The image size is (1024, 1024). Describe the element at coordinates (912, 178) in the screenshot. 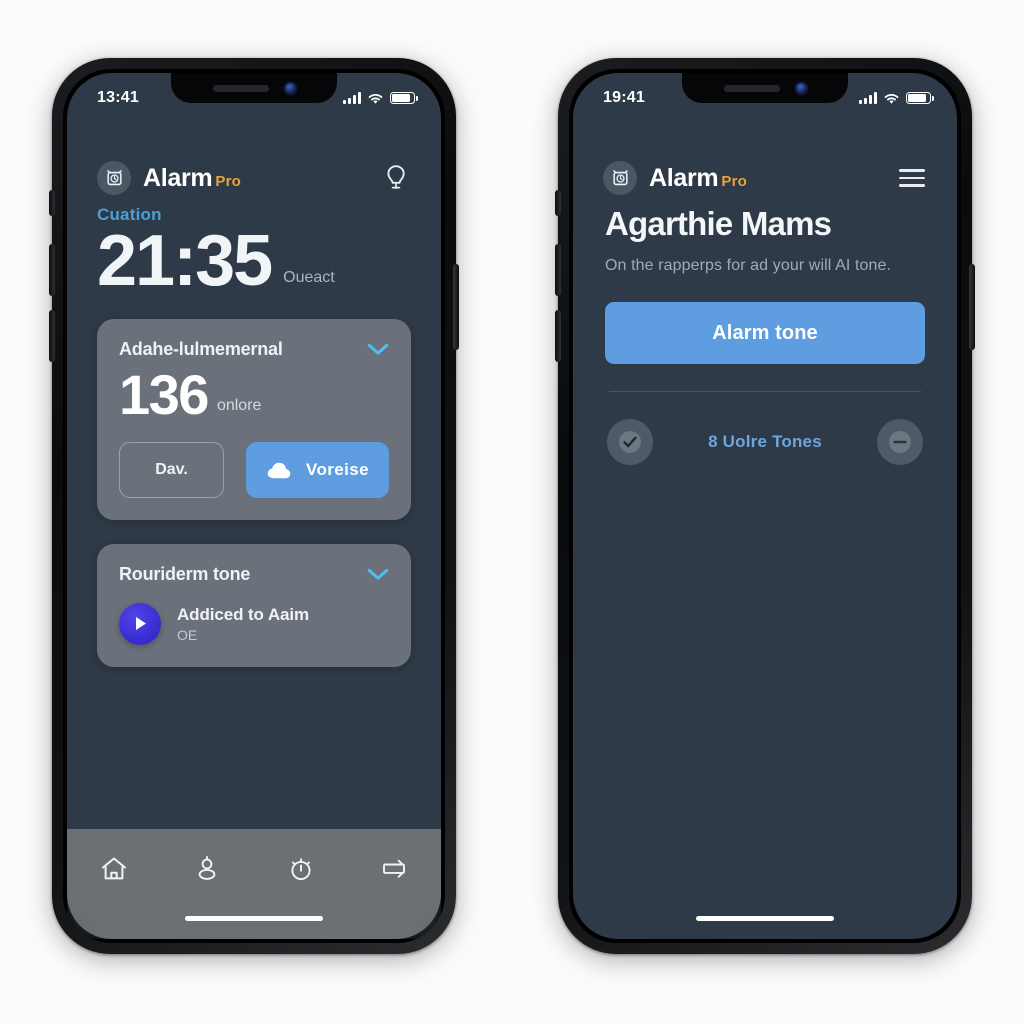

I see `hamburger-menu-icon` at that location.